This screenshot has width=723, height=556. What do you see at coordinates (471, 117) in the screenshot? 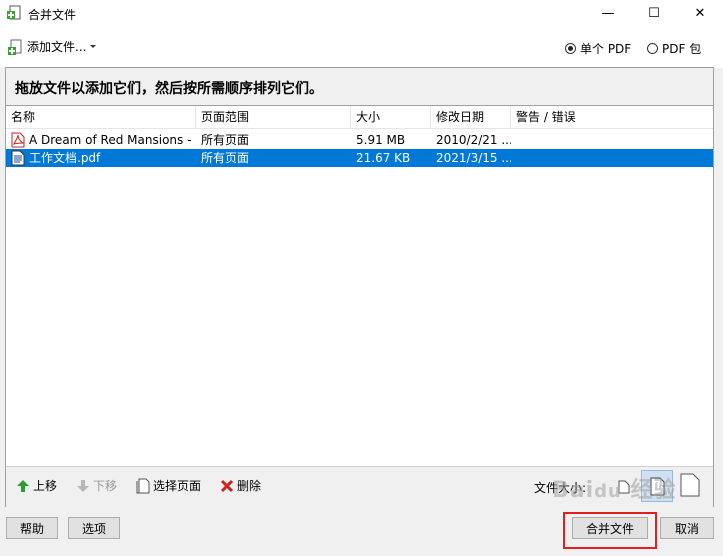
I see `column-header-date: 修改日期` at bounding box center [471, 117].